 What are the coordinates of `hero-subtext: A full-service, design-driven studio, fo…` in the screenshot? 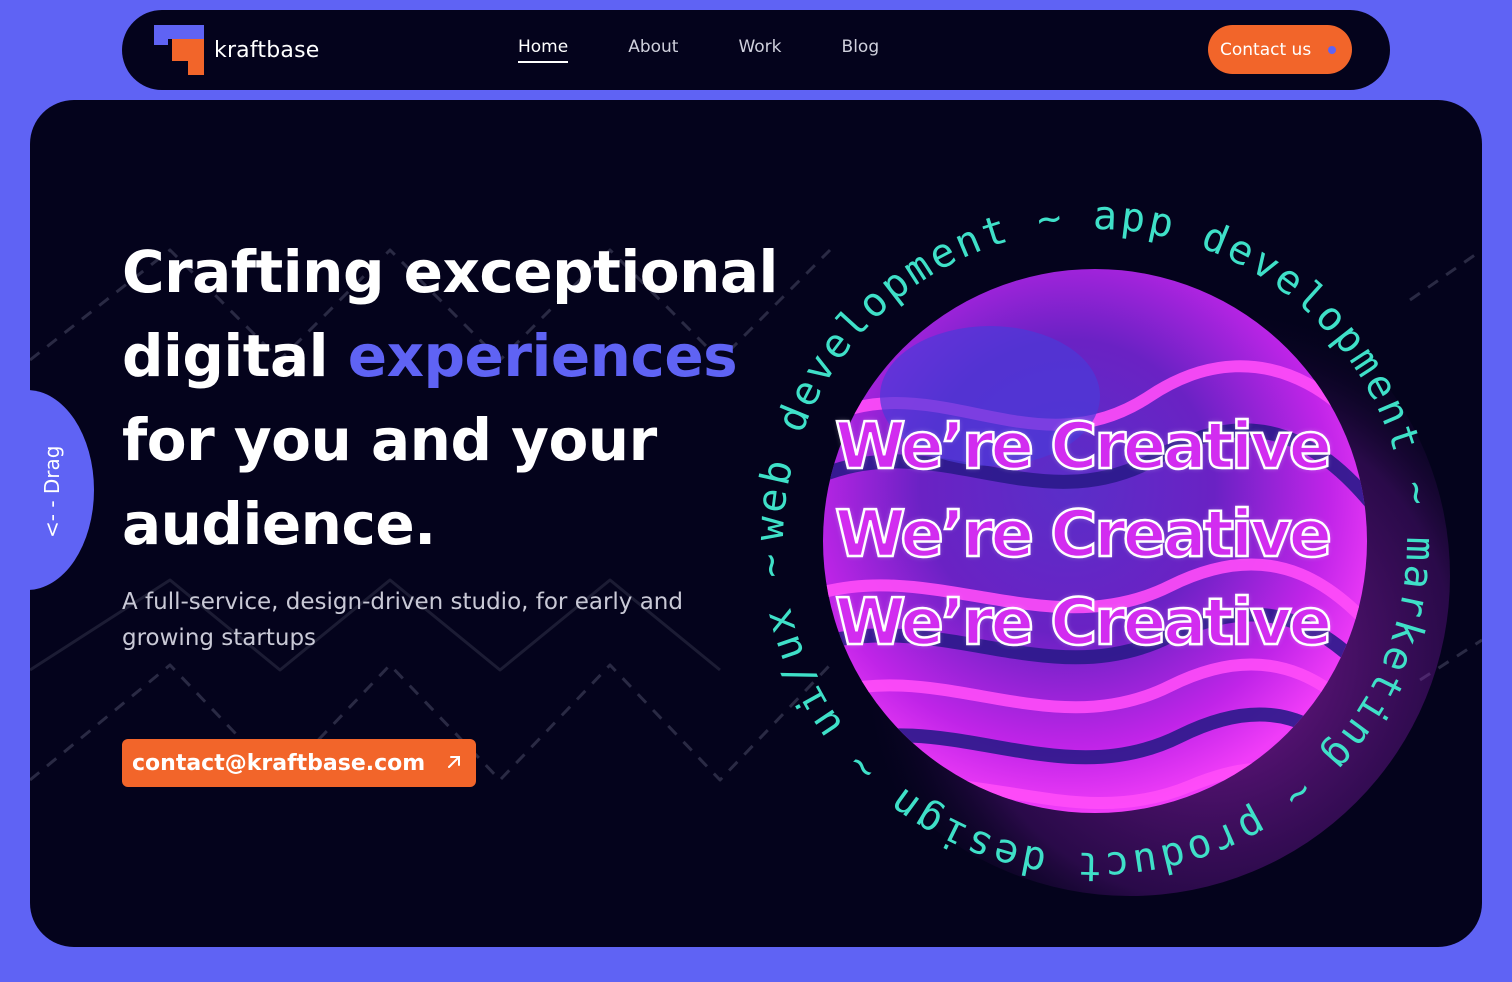 It's located at (402, 620).